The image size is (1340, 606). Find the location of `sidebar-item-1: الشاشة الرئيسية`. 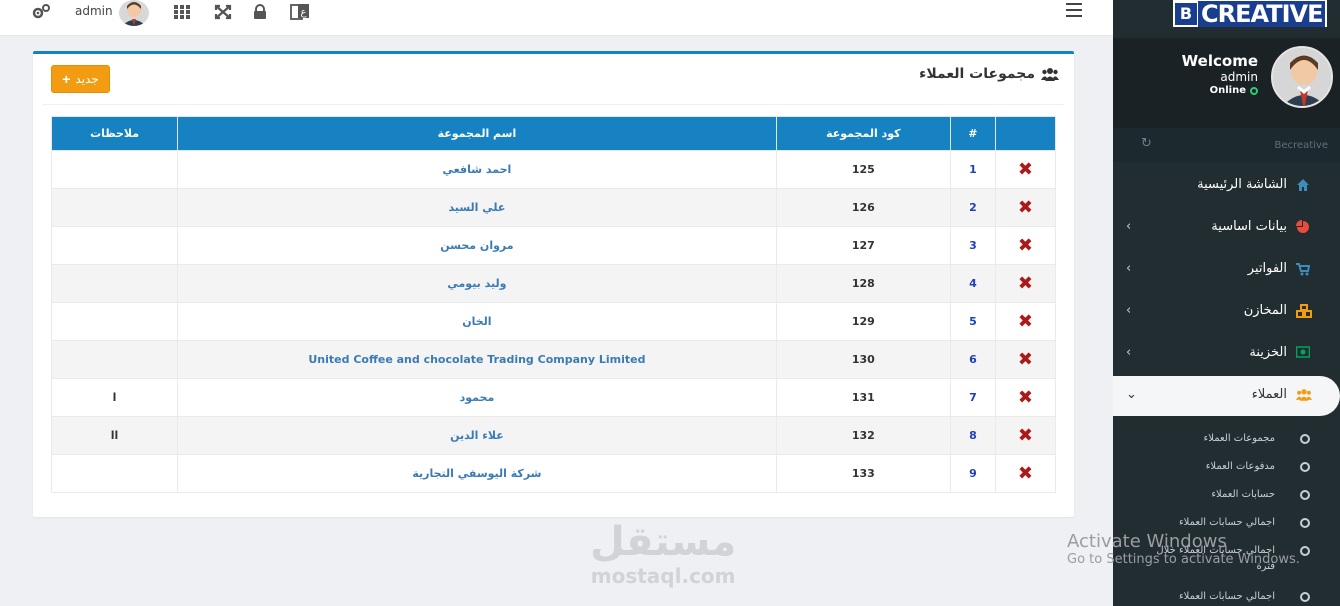

sidebar-item-1: الشاشة الرئيسية is located at coordinates (1226, 186).